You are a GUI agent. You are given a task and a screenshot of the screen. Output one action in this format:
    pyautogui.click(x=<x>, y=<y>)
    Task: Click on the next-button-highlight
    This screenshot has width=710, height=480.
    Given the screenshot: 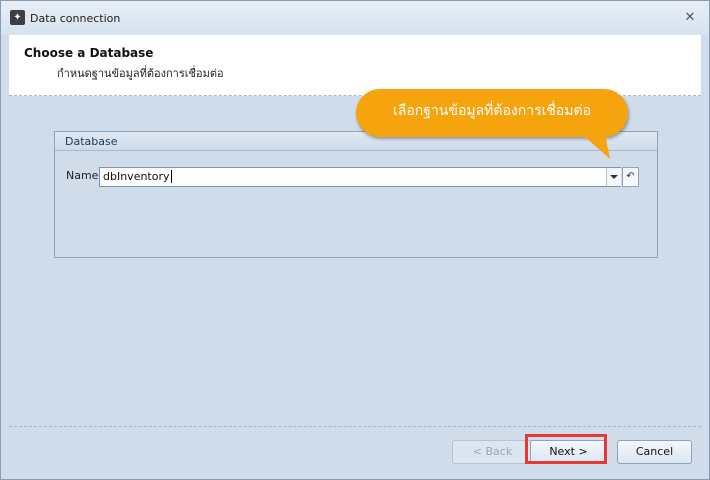 What is the action you would take?
    pyautogui.click(x=566, y=449)
    